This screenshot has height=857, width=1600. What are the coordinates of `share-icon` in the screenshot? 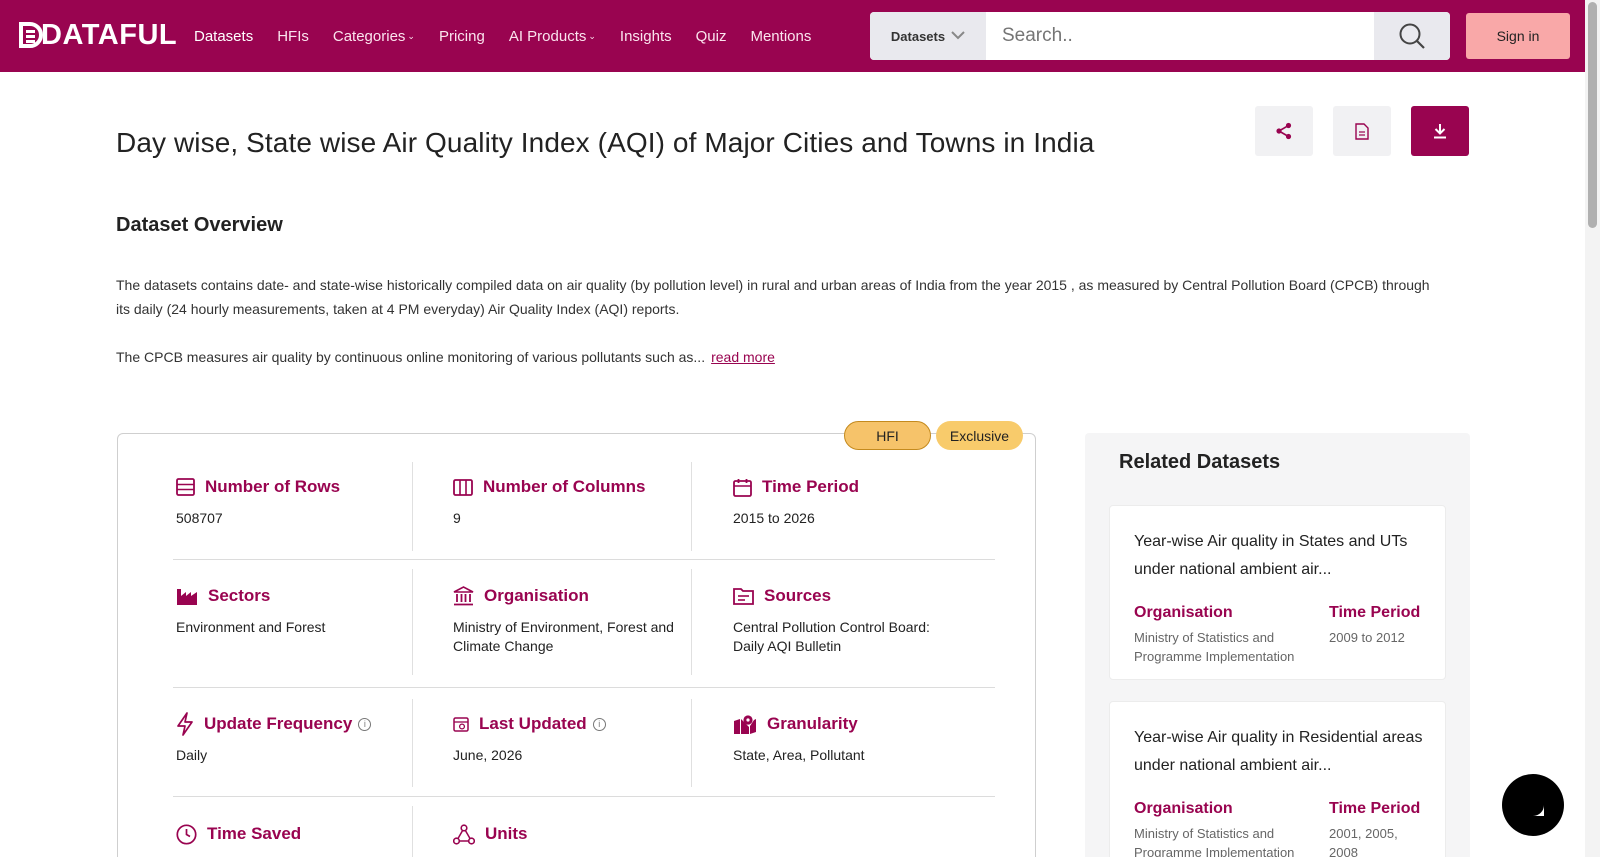 It's located at (1284, 131).